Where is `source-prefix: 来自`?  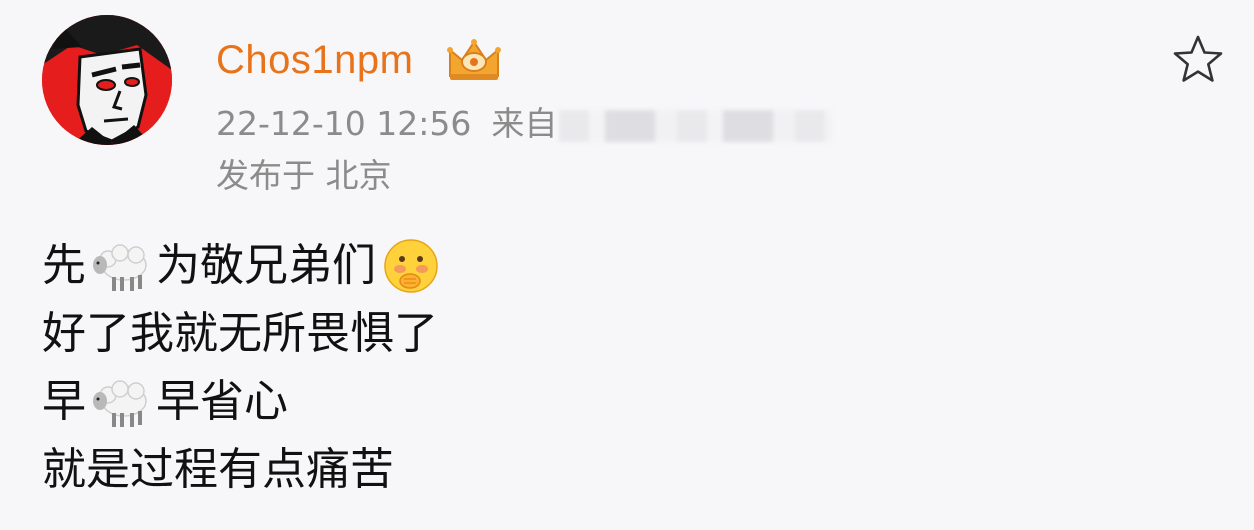 source-prefix: 来自 is located at coordinates (524, 123).